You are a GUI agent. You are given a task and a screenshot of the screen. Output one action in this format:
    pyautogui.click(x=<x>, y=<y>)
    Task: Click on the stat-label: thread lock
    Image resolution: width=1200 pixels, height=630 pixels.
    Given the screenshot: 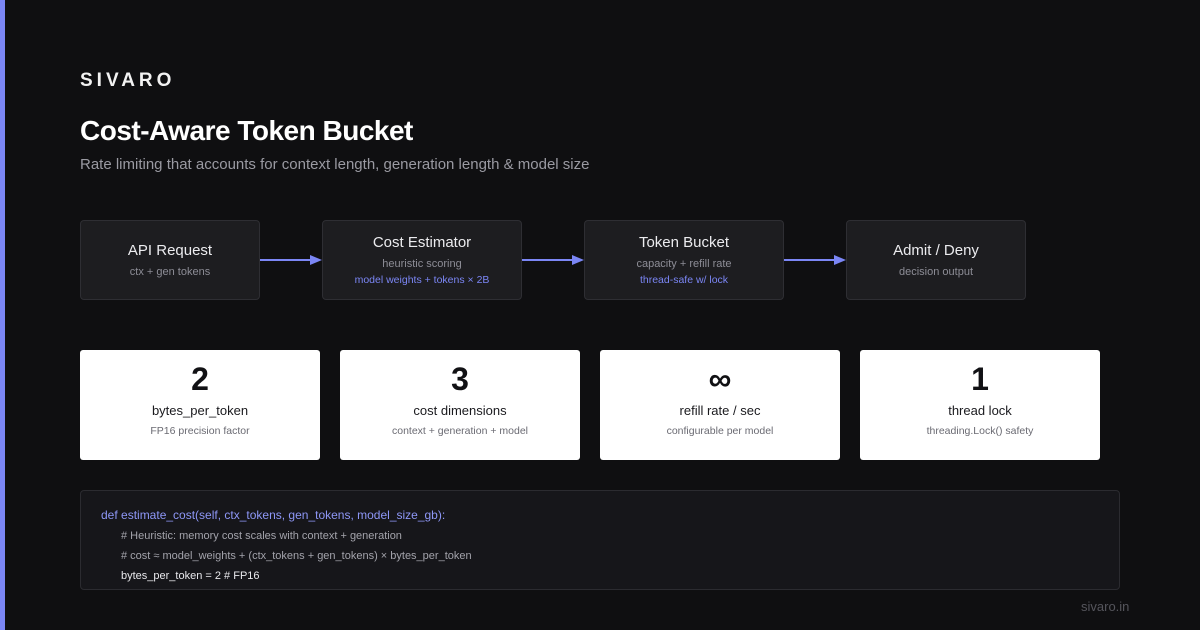 What is the action you would take?
    pyautogui.click(x=980, y=410)
    